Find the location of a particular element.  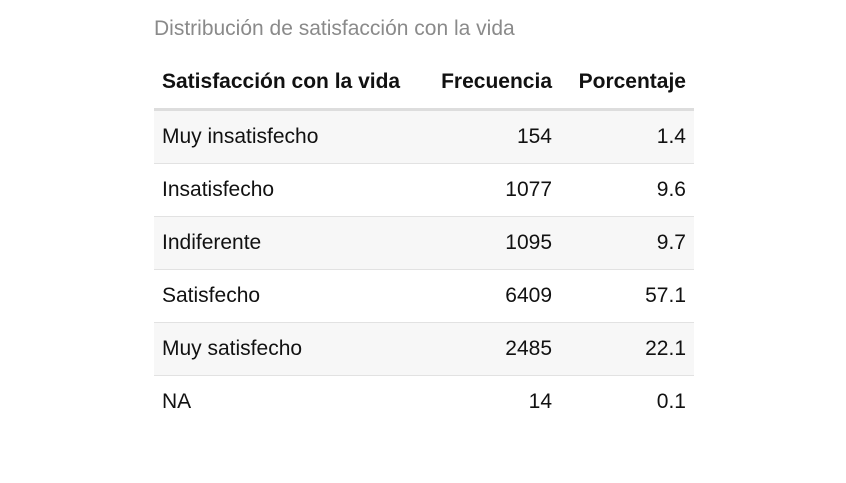

table-row: Satisfecho 6409 57.1 is located at coordinates (424, 296).